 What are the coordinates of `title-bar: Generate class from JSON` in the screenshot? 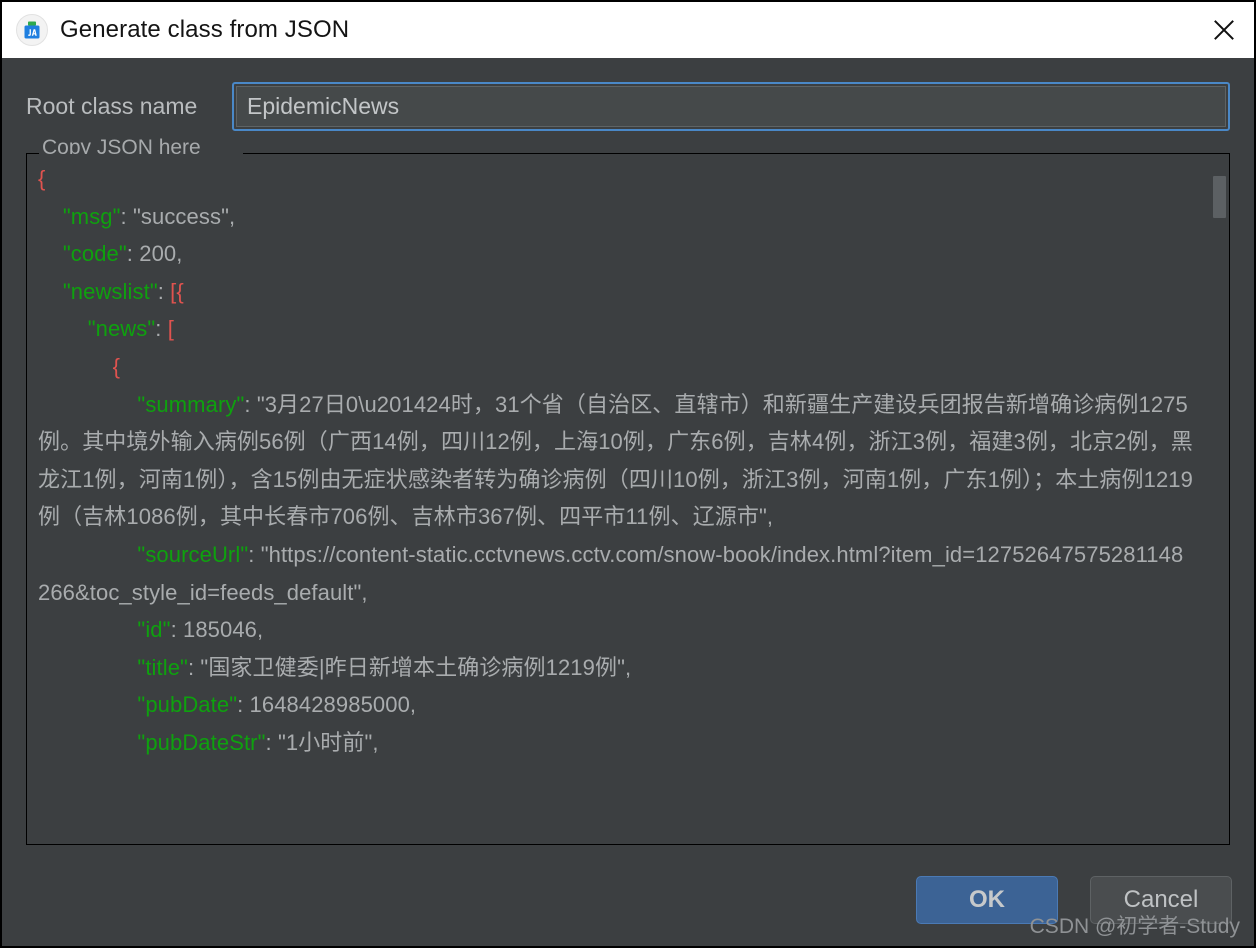 It's located at (628, 30).